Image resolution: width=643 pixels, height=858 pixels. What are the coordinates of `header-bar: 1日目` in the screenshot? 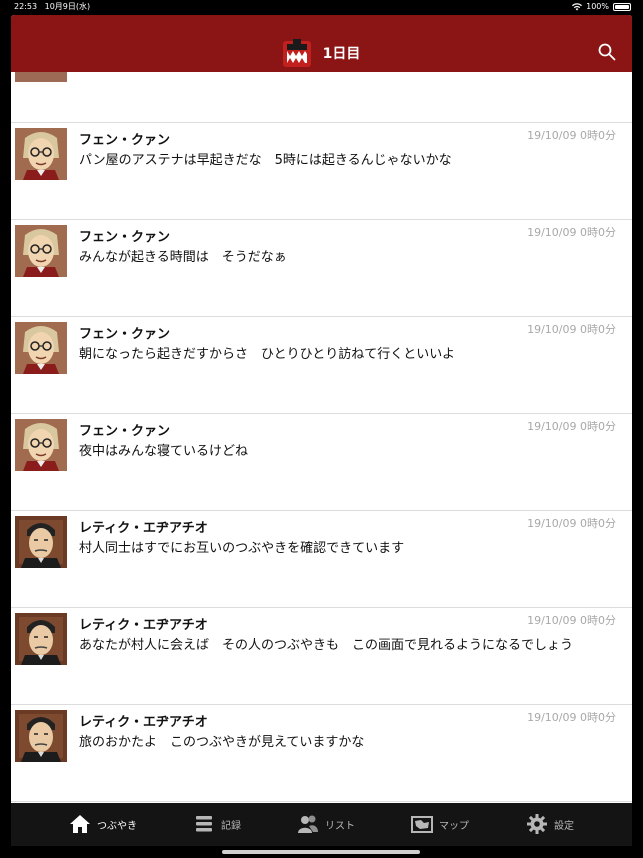 It's located at (321, 43).